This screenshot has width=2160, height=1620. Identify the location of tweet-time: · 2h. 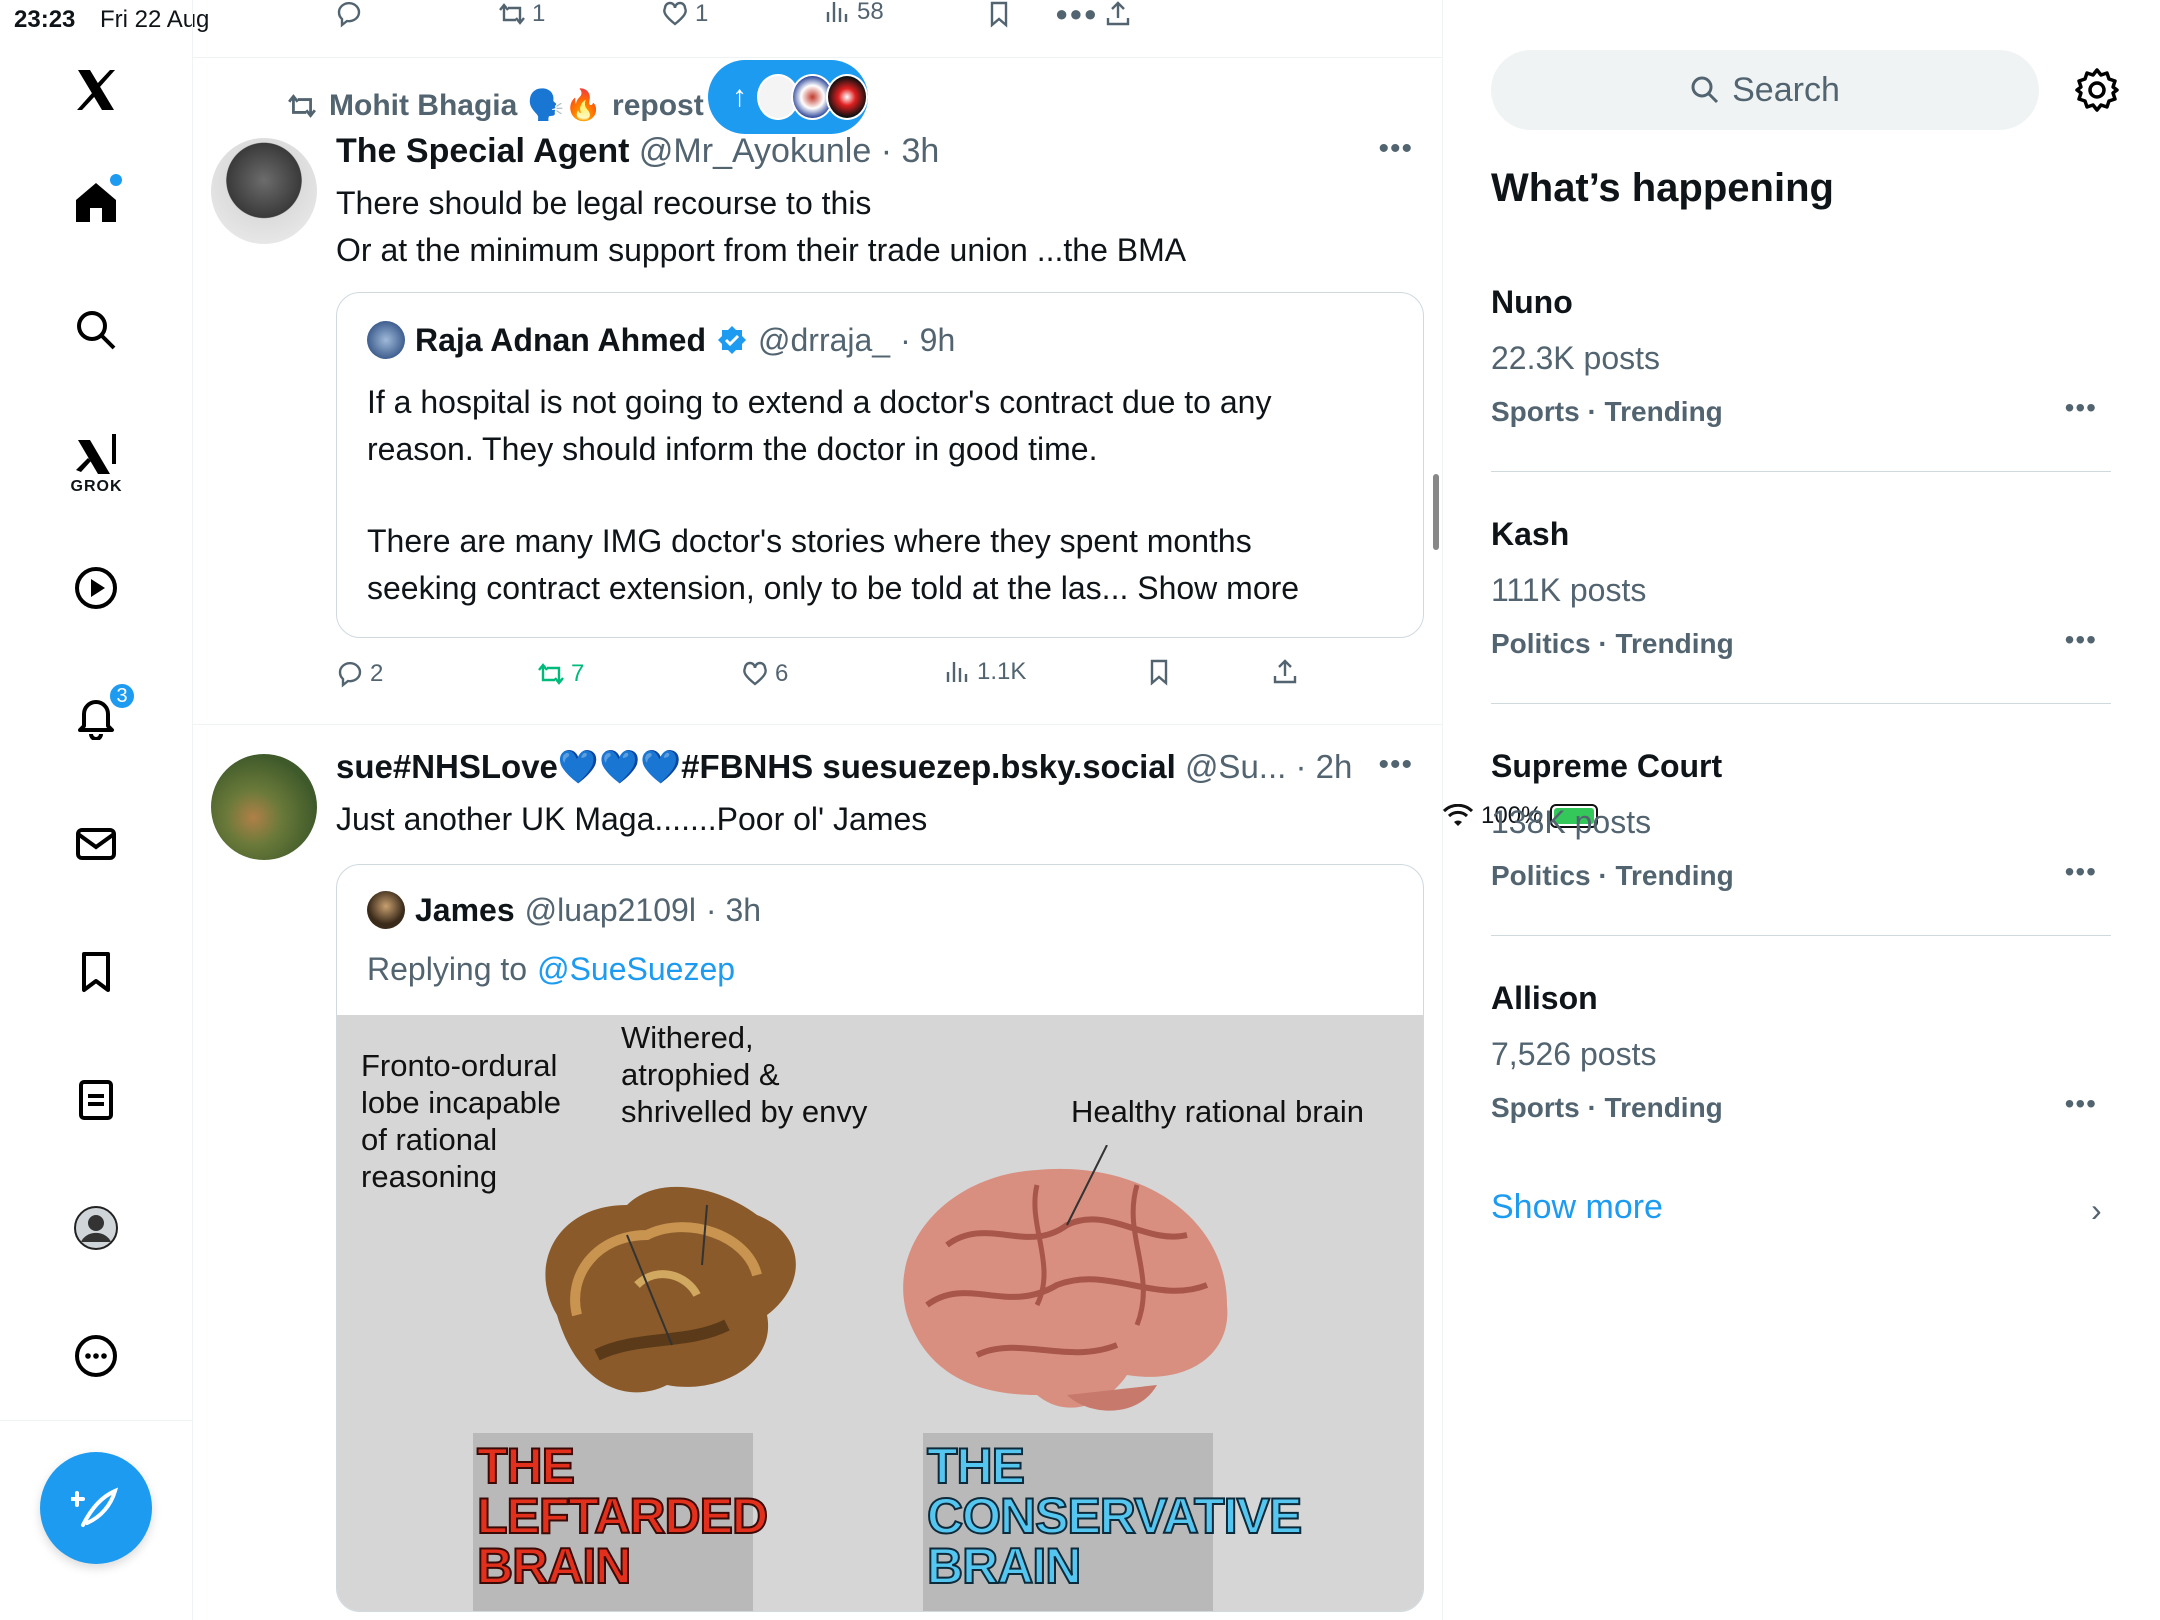
(1323, 766).